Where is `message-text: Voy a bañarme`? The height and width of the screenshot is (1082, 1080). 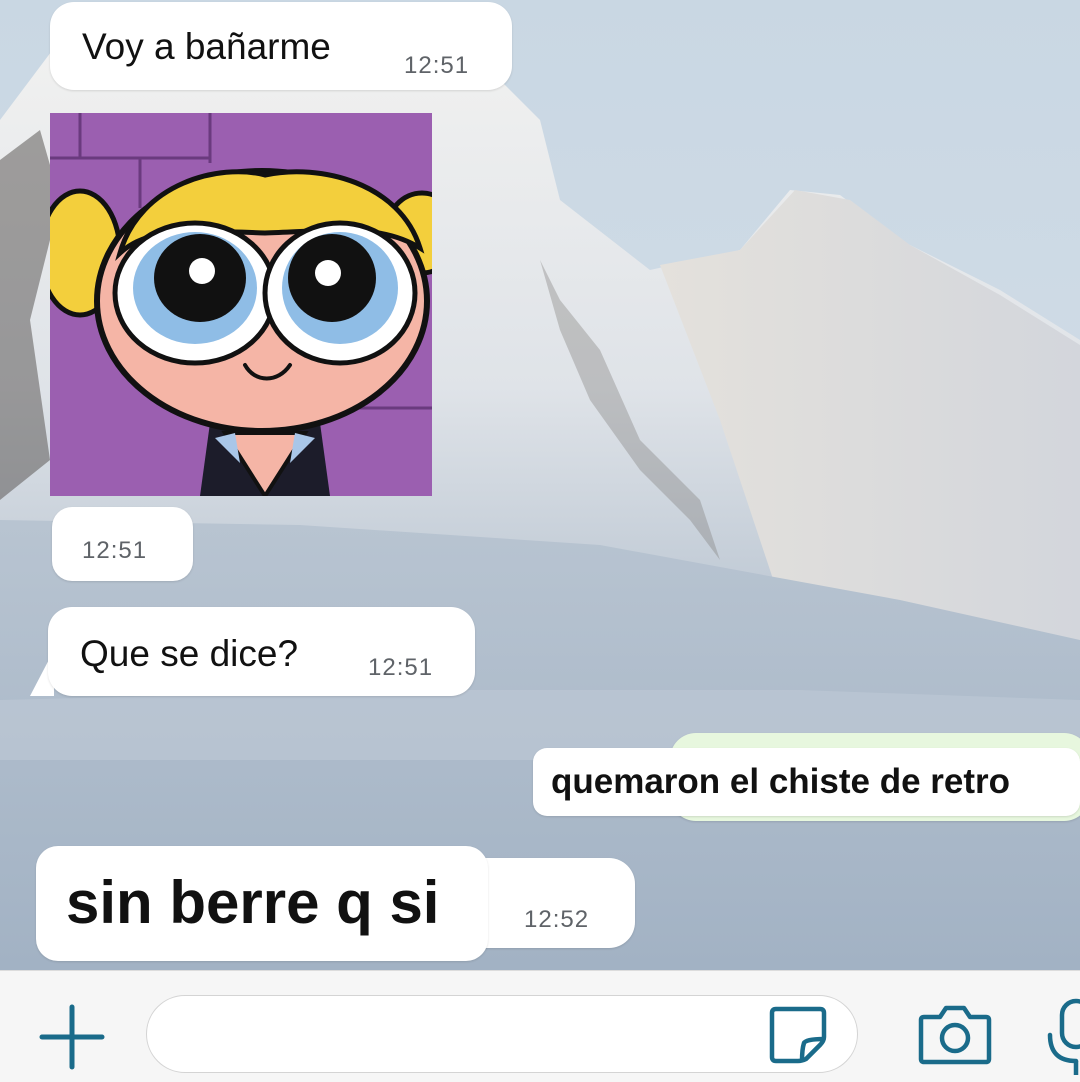 message-text: Voy a bañarme is located at coordinates (206, 46).